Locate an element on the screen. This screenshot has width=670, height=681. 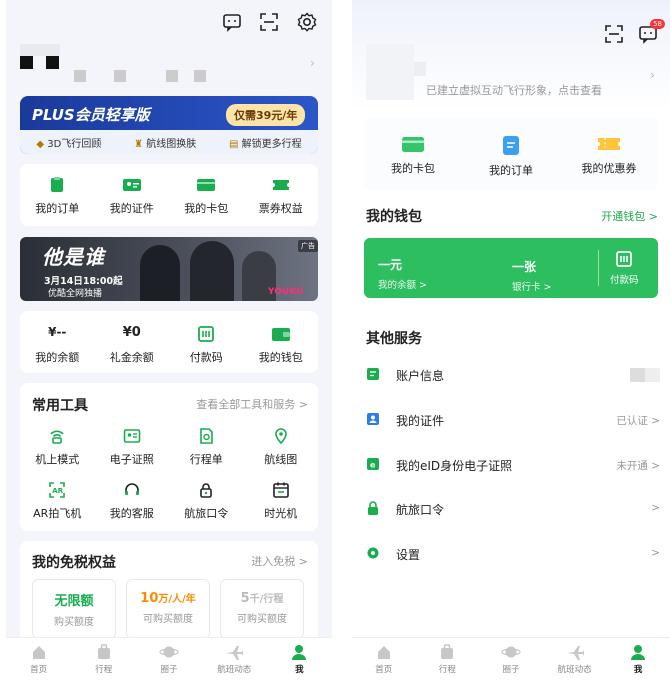
duty-free-annual: 10万/人/年 可购买额度 is located at coordinates (168, 609).